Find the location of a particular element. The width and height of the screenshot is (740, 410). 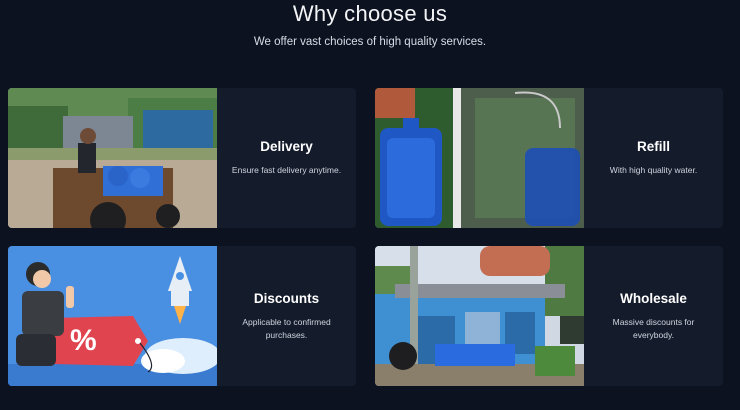

card-description: Applicable to confirmed purchases. is located at coordinates (286, 328).